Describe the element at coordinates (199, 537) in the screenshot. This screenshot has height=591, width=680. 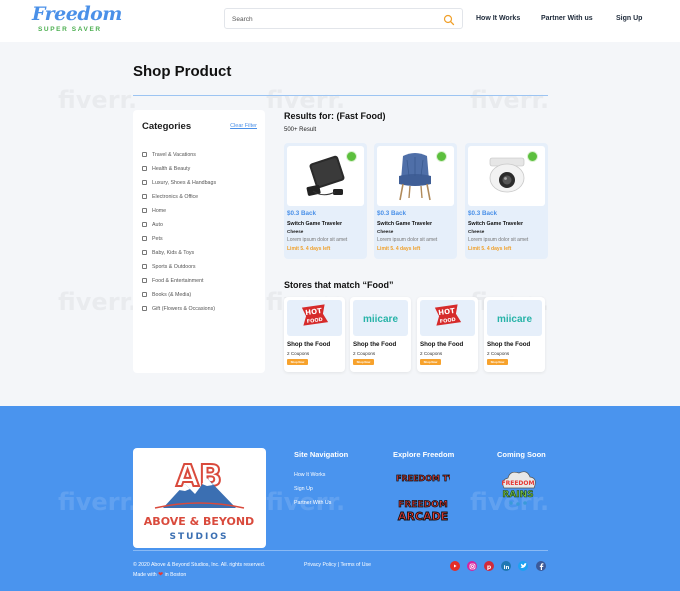
I see `brand-line-2: STUDIOS` at that location.